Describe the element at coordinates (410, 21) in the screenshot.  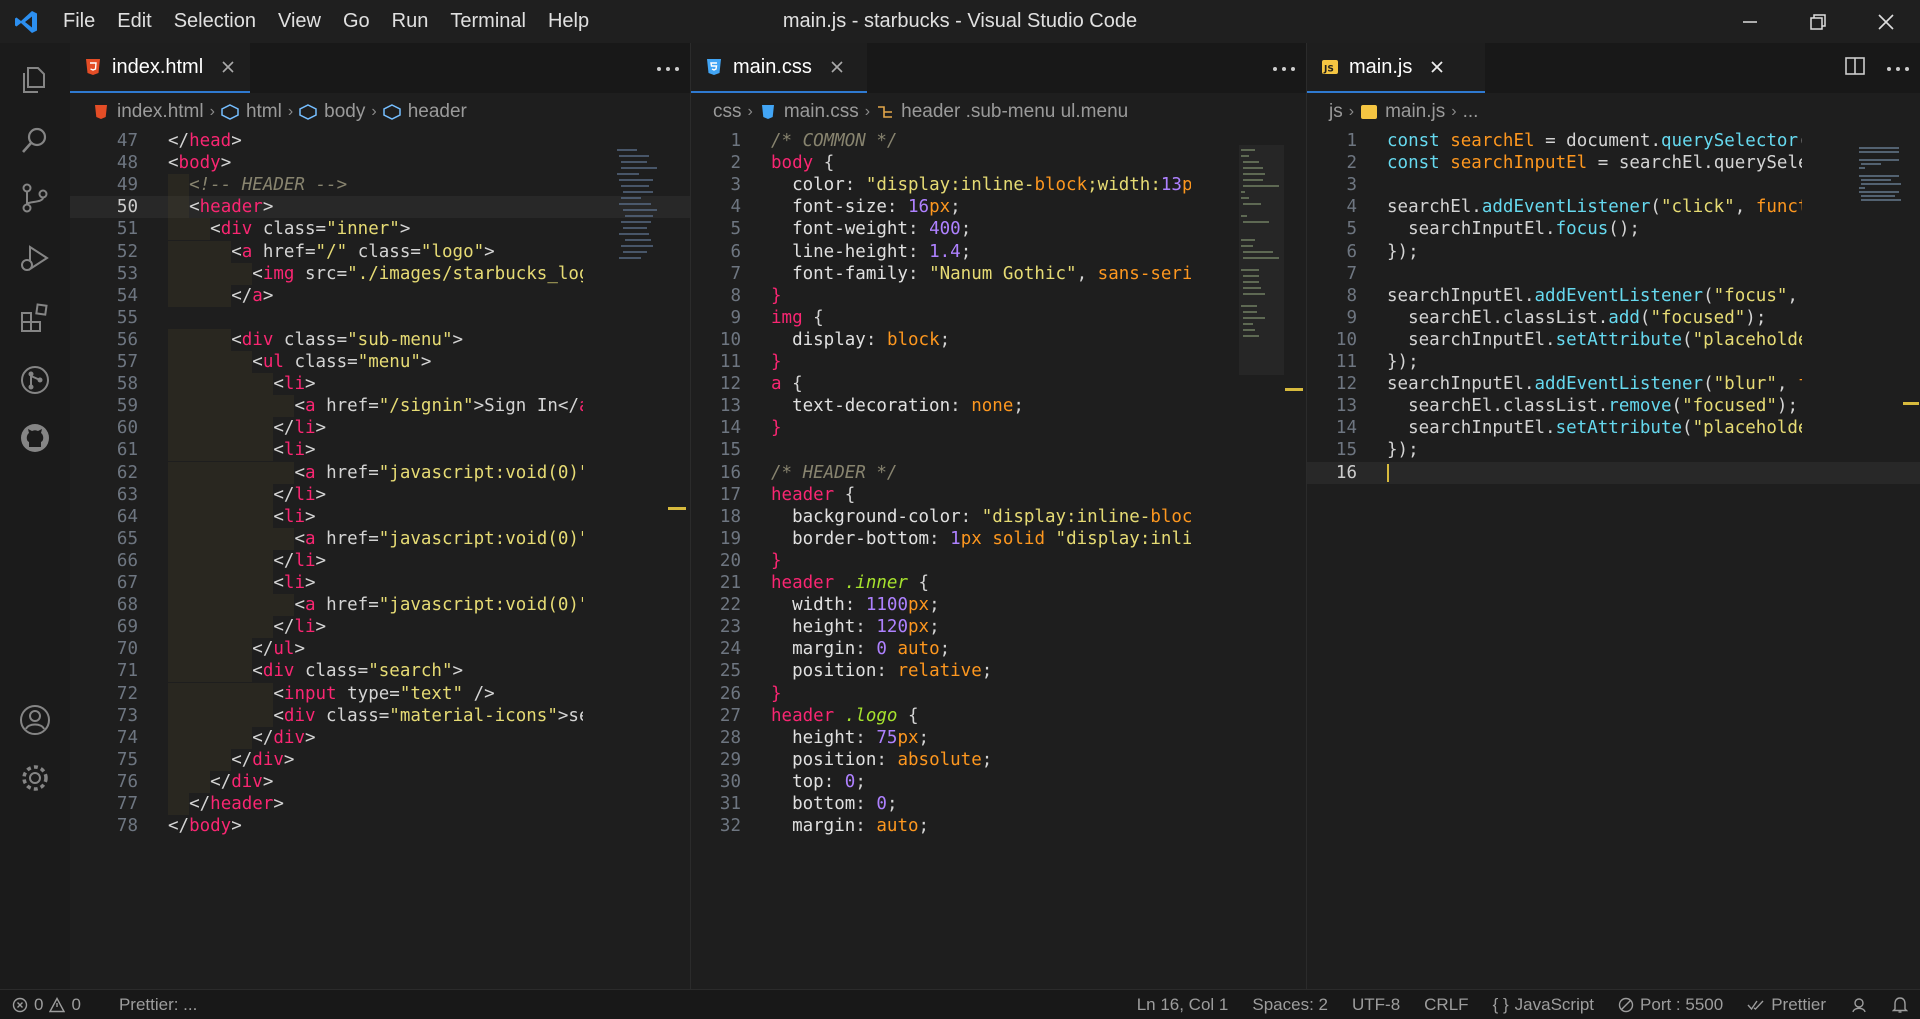
I see `menu-run: Run` at that location.